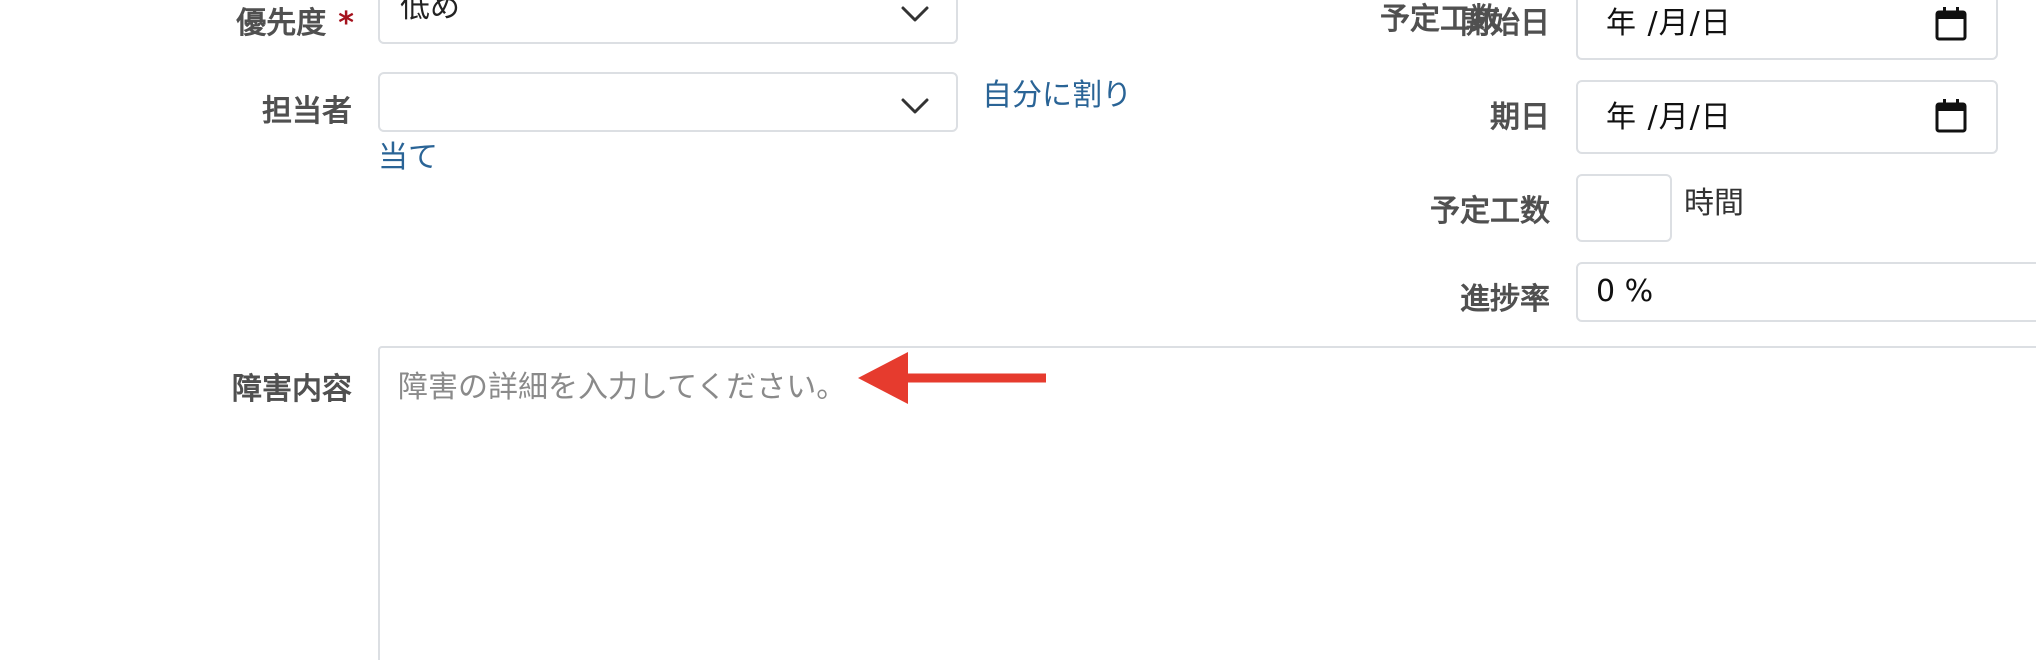 The height and width of the screenshot is (660, 2036). Describe the element at coordinates (952, 378) in the screenshot. I see `annotation-arrow-icon` at that location.